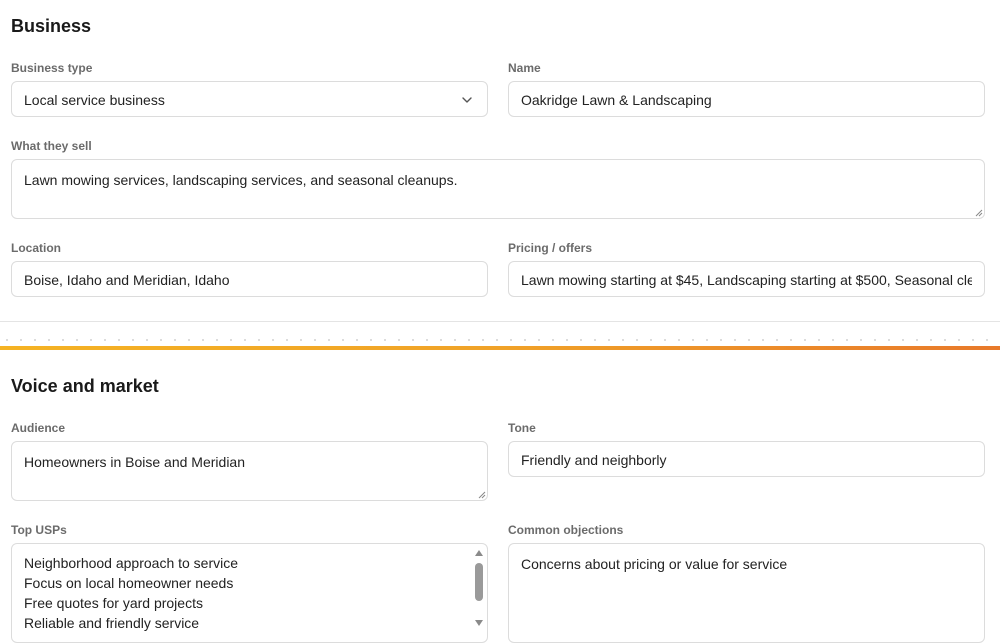 The width and height of the screenshot is (1000, 643). Describe the element at coordinates (249, 279) in the screenshot. I see `location-input: Boise, Idaho and Meridian, Idaho` at that location.